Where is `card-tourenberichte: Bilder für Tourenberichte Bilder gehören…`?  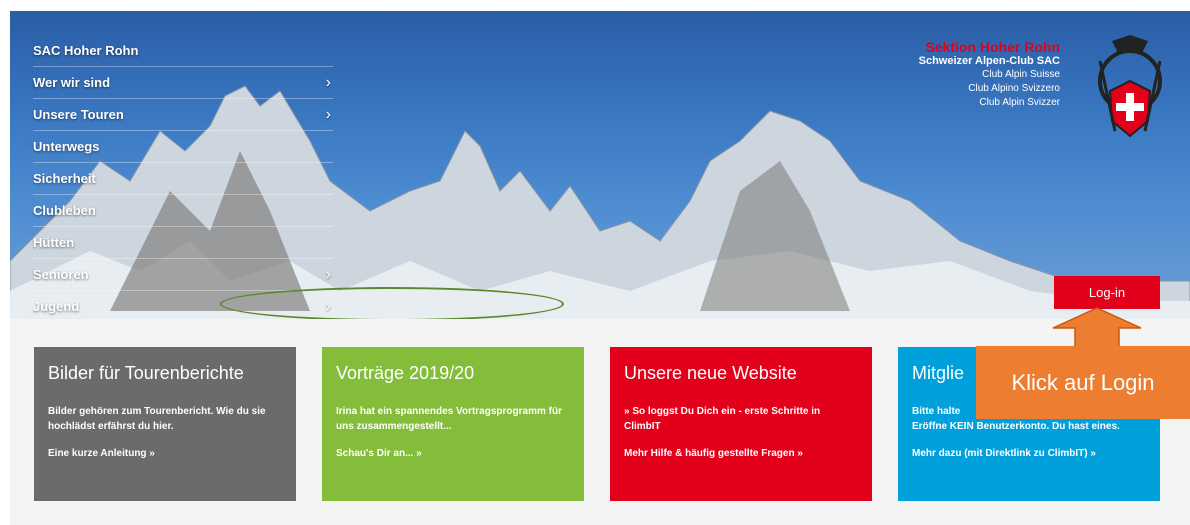 card-tourenberichte: Bilder für Tourenberichte Bilder gehören… is located at coordinates (165, 424).